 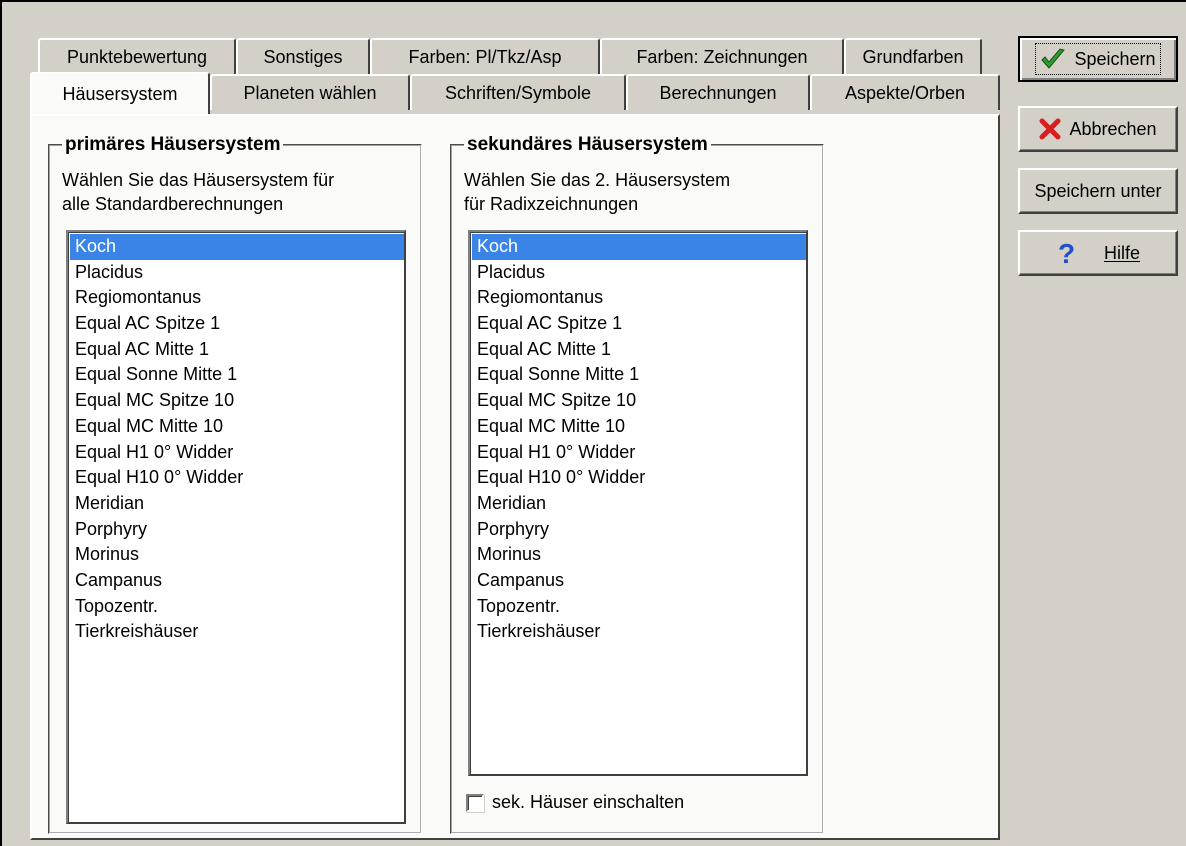 I want to click on primary-list-item: Morinus, so click(x=237, y=555).